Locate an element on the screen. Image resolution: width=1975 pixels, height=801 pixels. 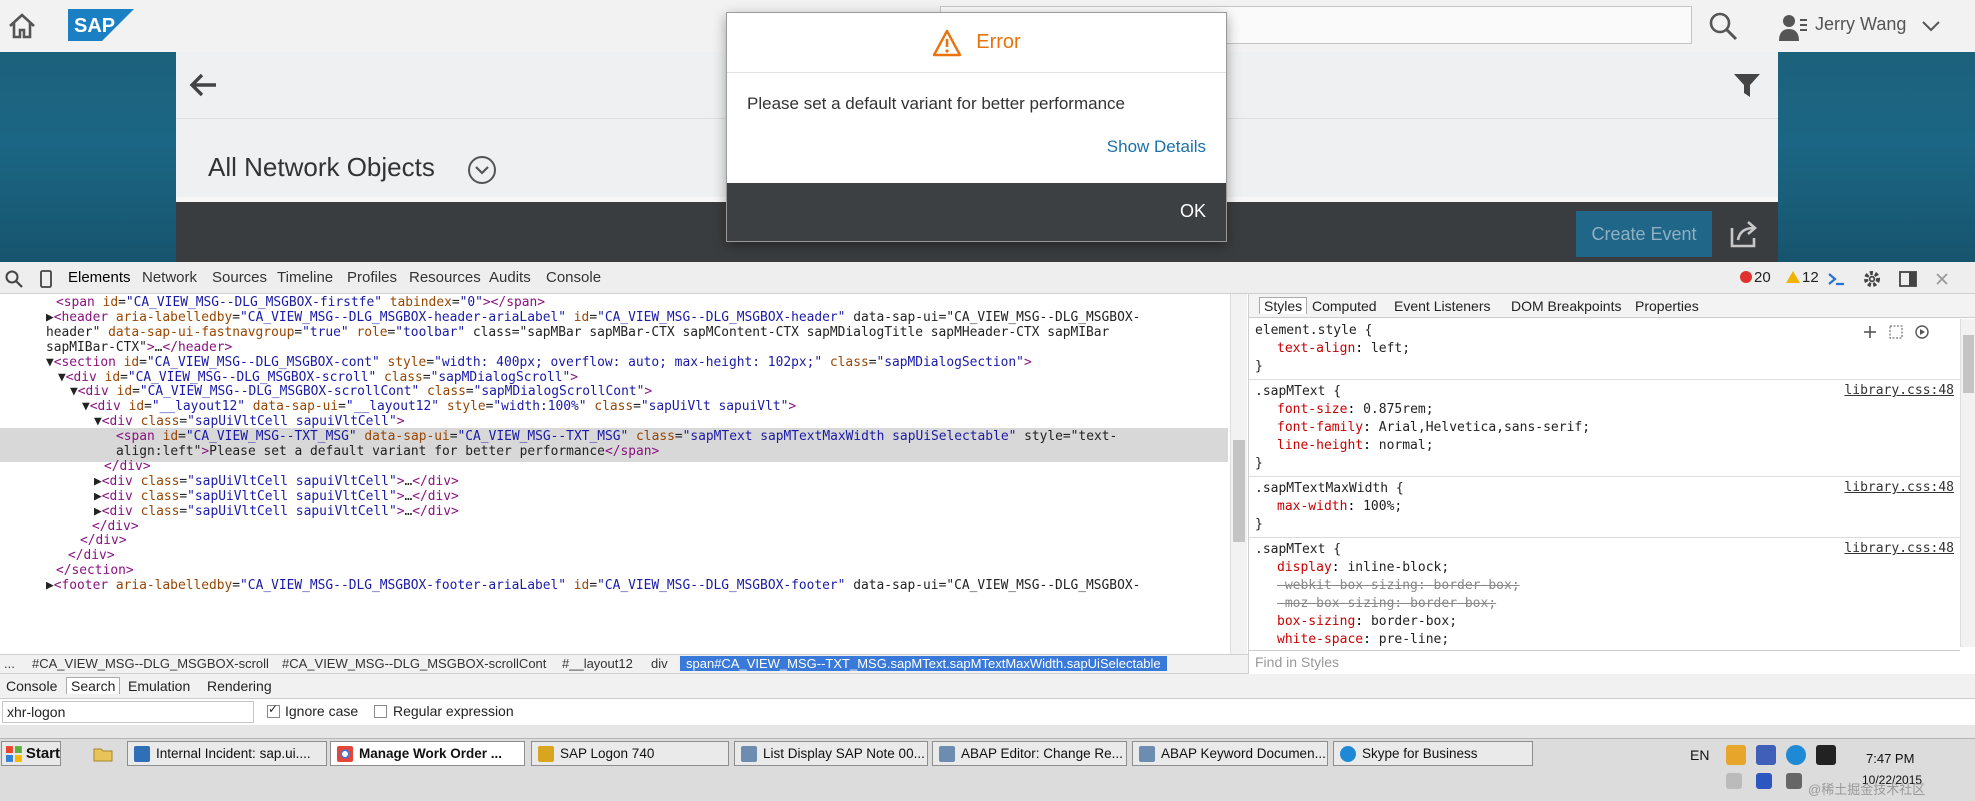
styles-scrollbar is located at coordinates (1967, 483).